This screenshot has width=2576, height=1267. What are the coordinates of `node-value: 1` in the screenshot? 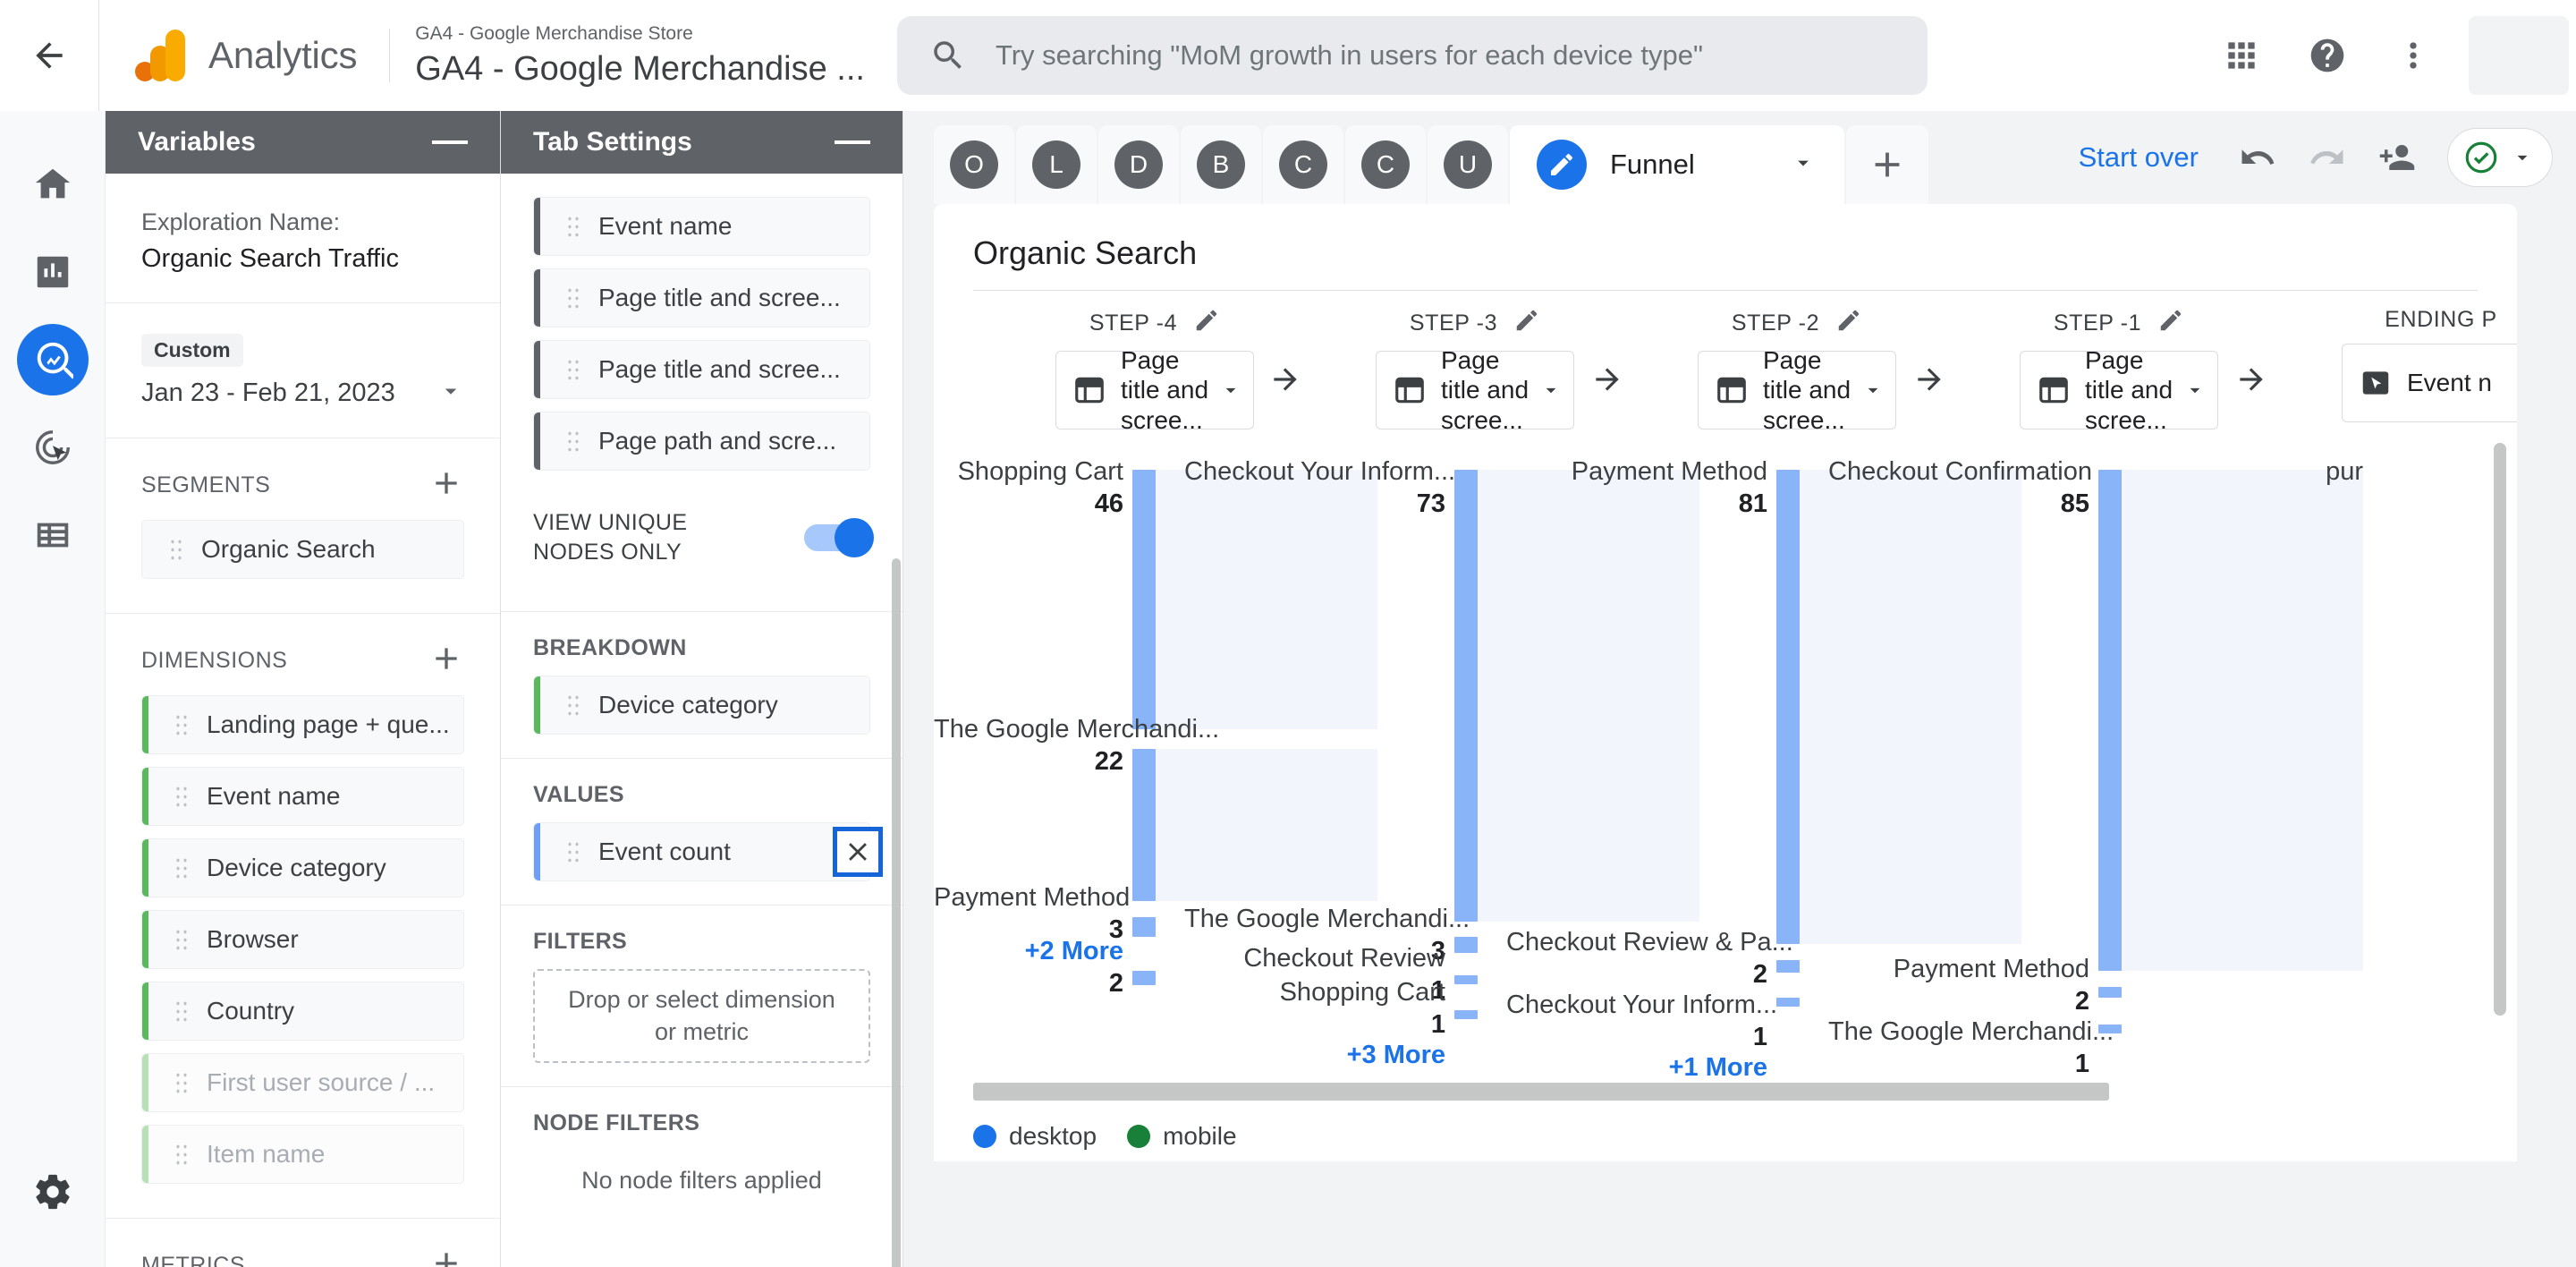 It's located at (2081, 1064).